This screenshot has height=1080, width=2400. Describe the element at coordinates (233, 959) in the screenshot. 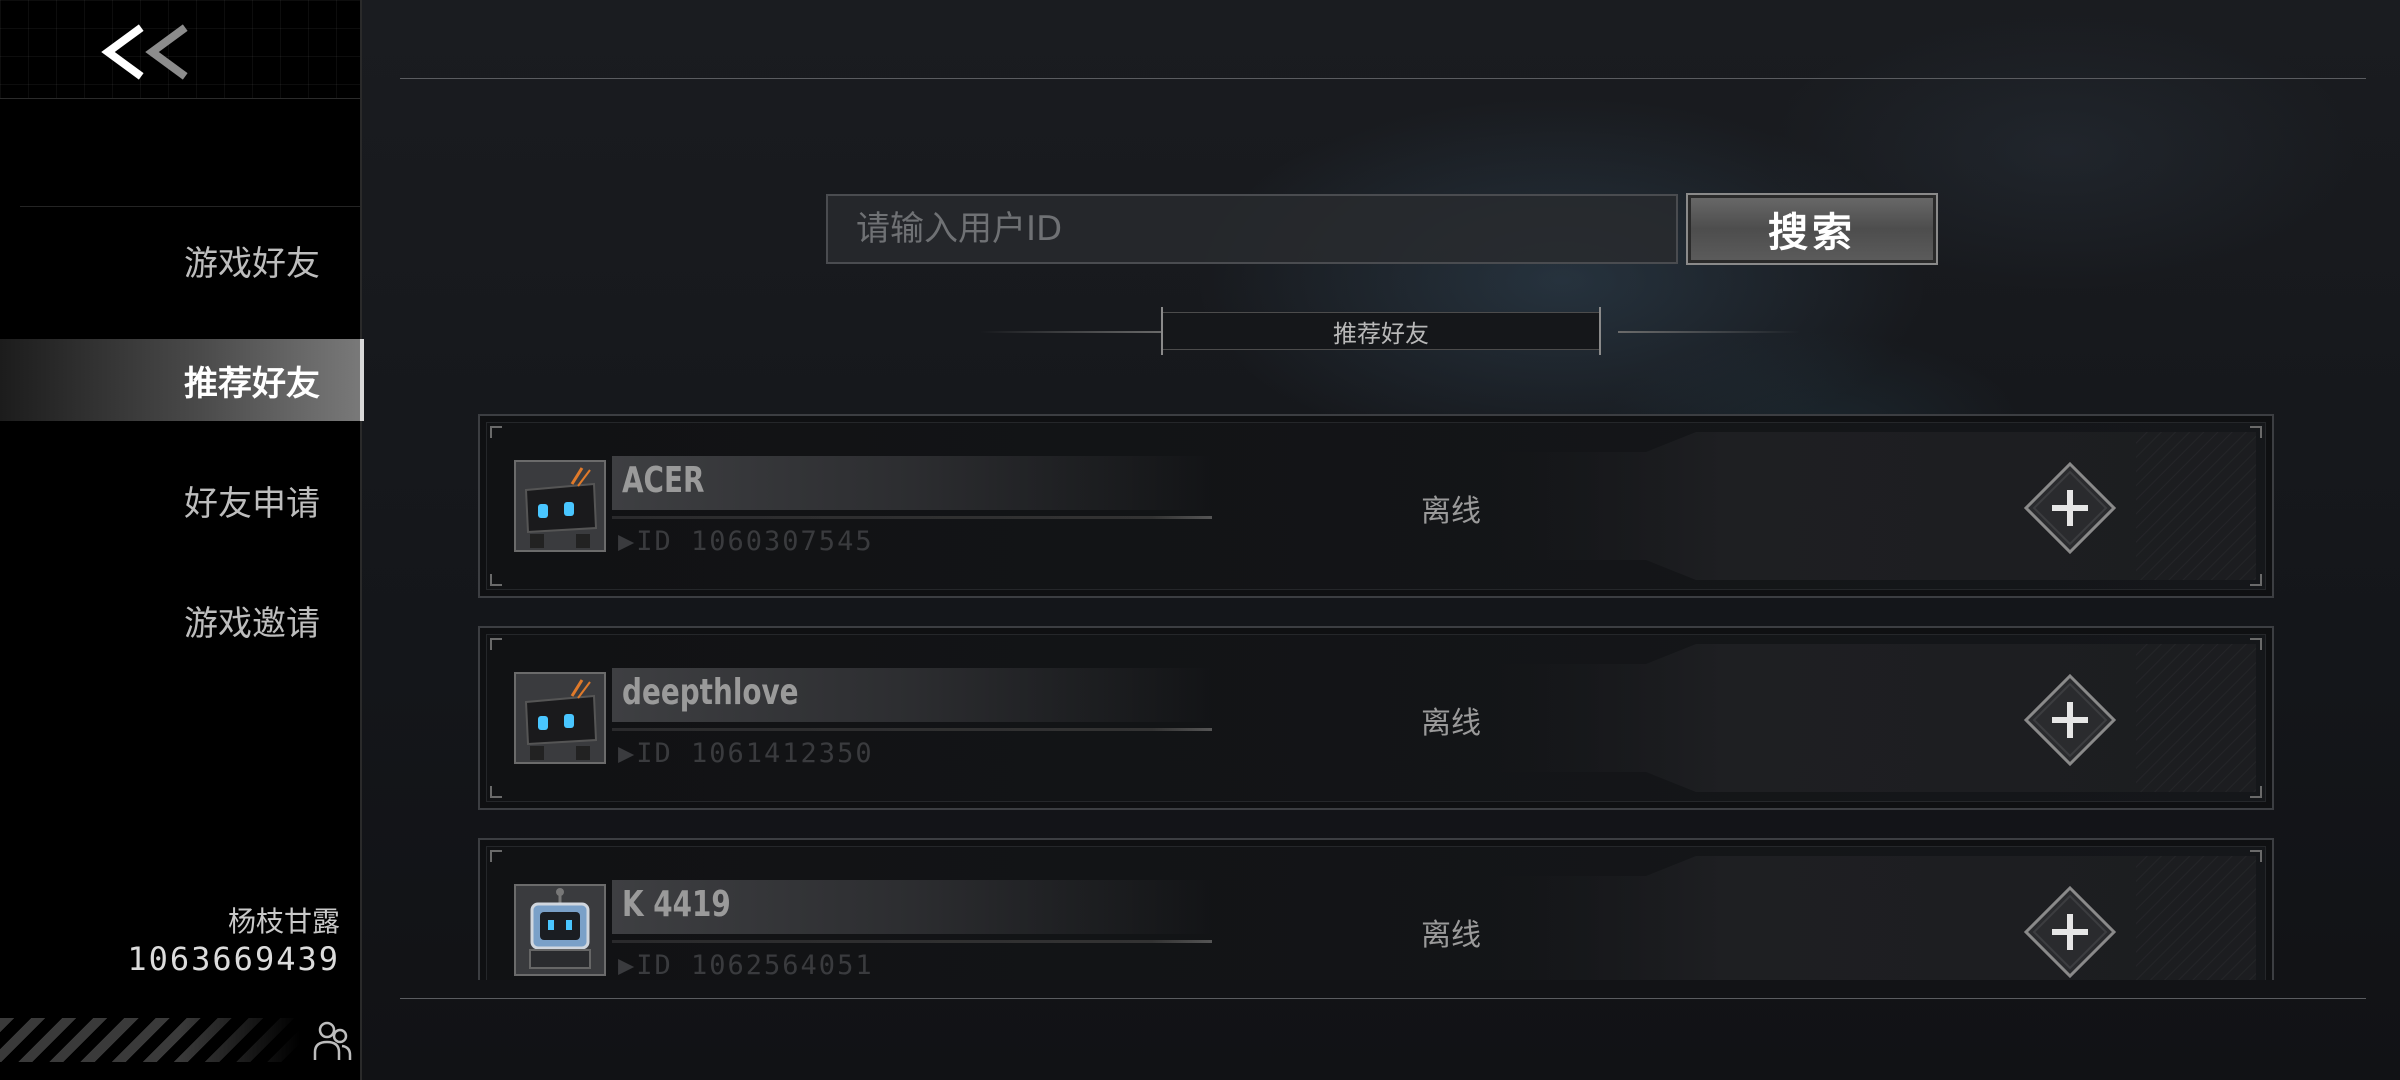

I see `user-id: 1063669439` at that location.